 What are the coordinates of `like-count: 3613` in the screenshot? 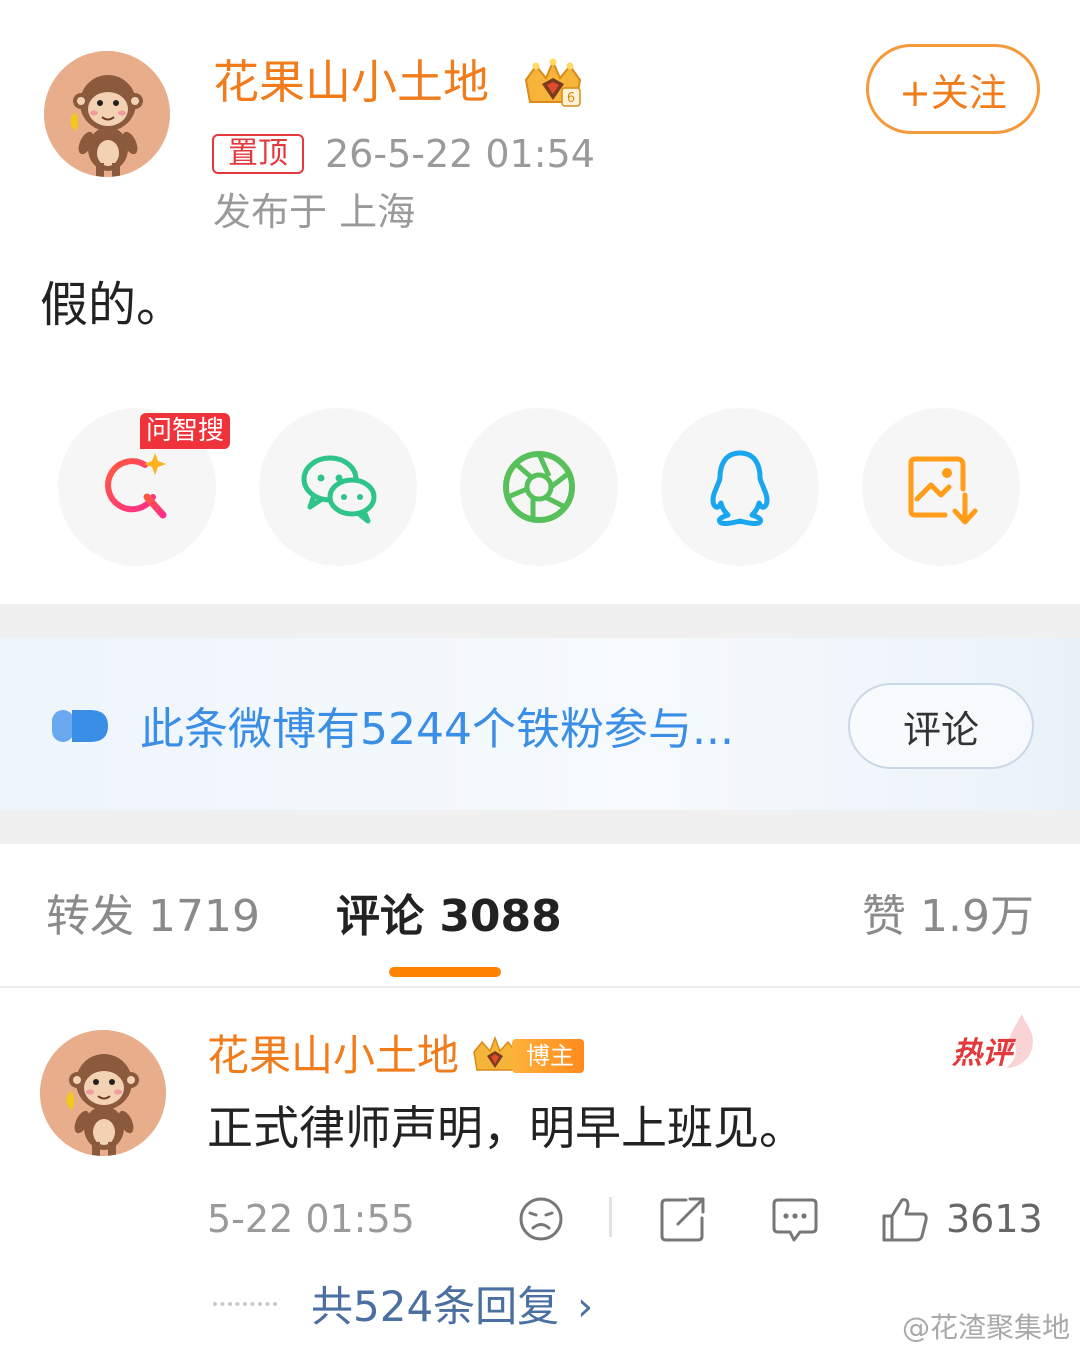 It's located at (994, 1219).